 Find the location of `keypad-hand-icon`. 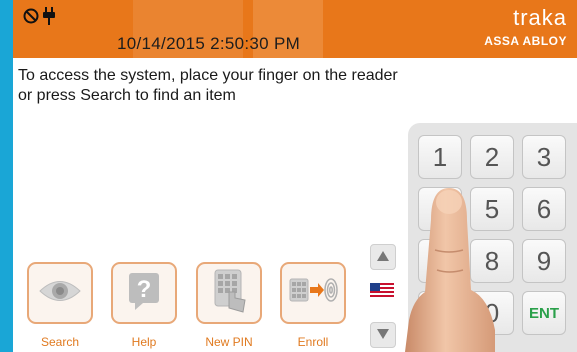

keypad-hand-icon is located at coordinates (229, 293).